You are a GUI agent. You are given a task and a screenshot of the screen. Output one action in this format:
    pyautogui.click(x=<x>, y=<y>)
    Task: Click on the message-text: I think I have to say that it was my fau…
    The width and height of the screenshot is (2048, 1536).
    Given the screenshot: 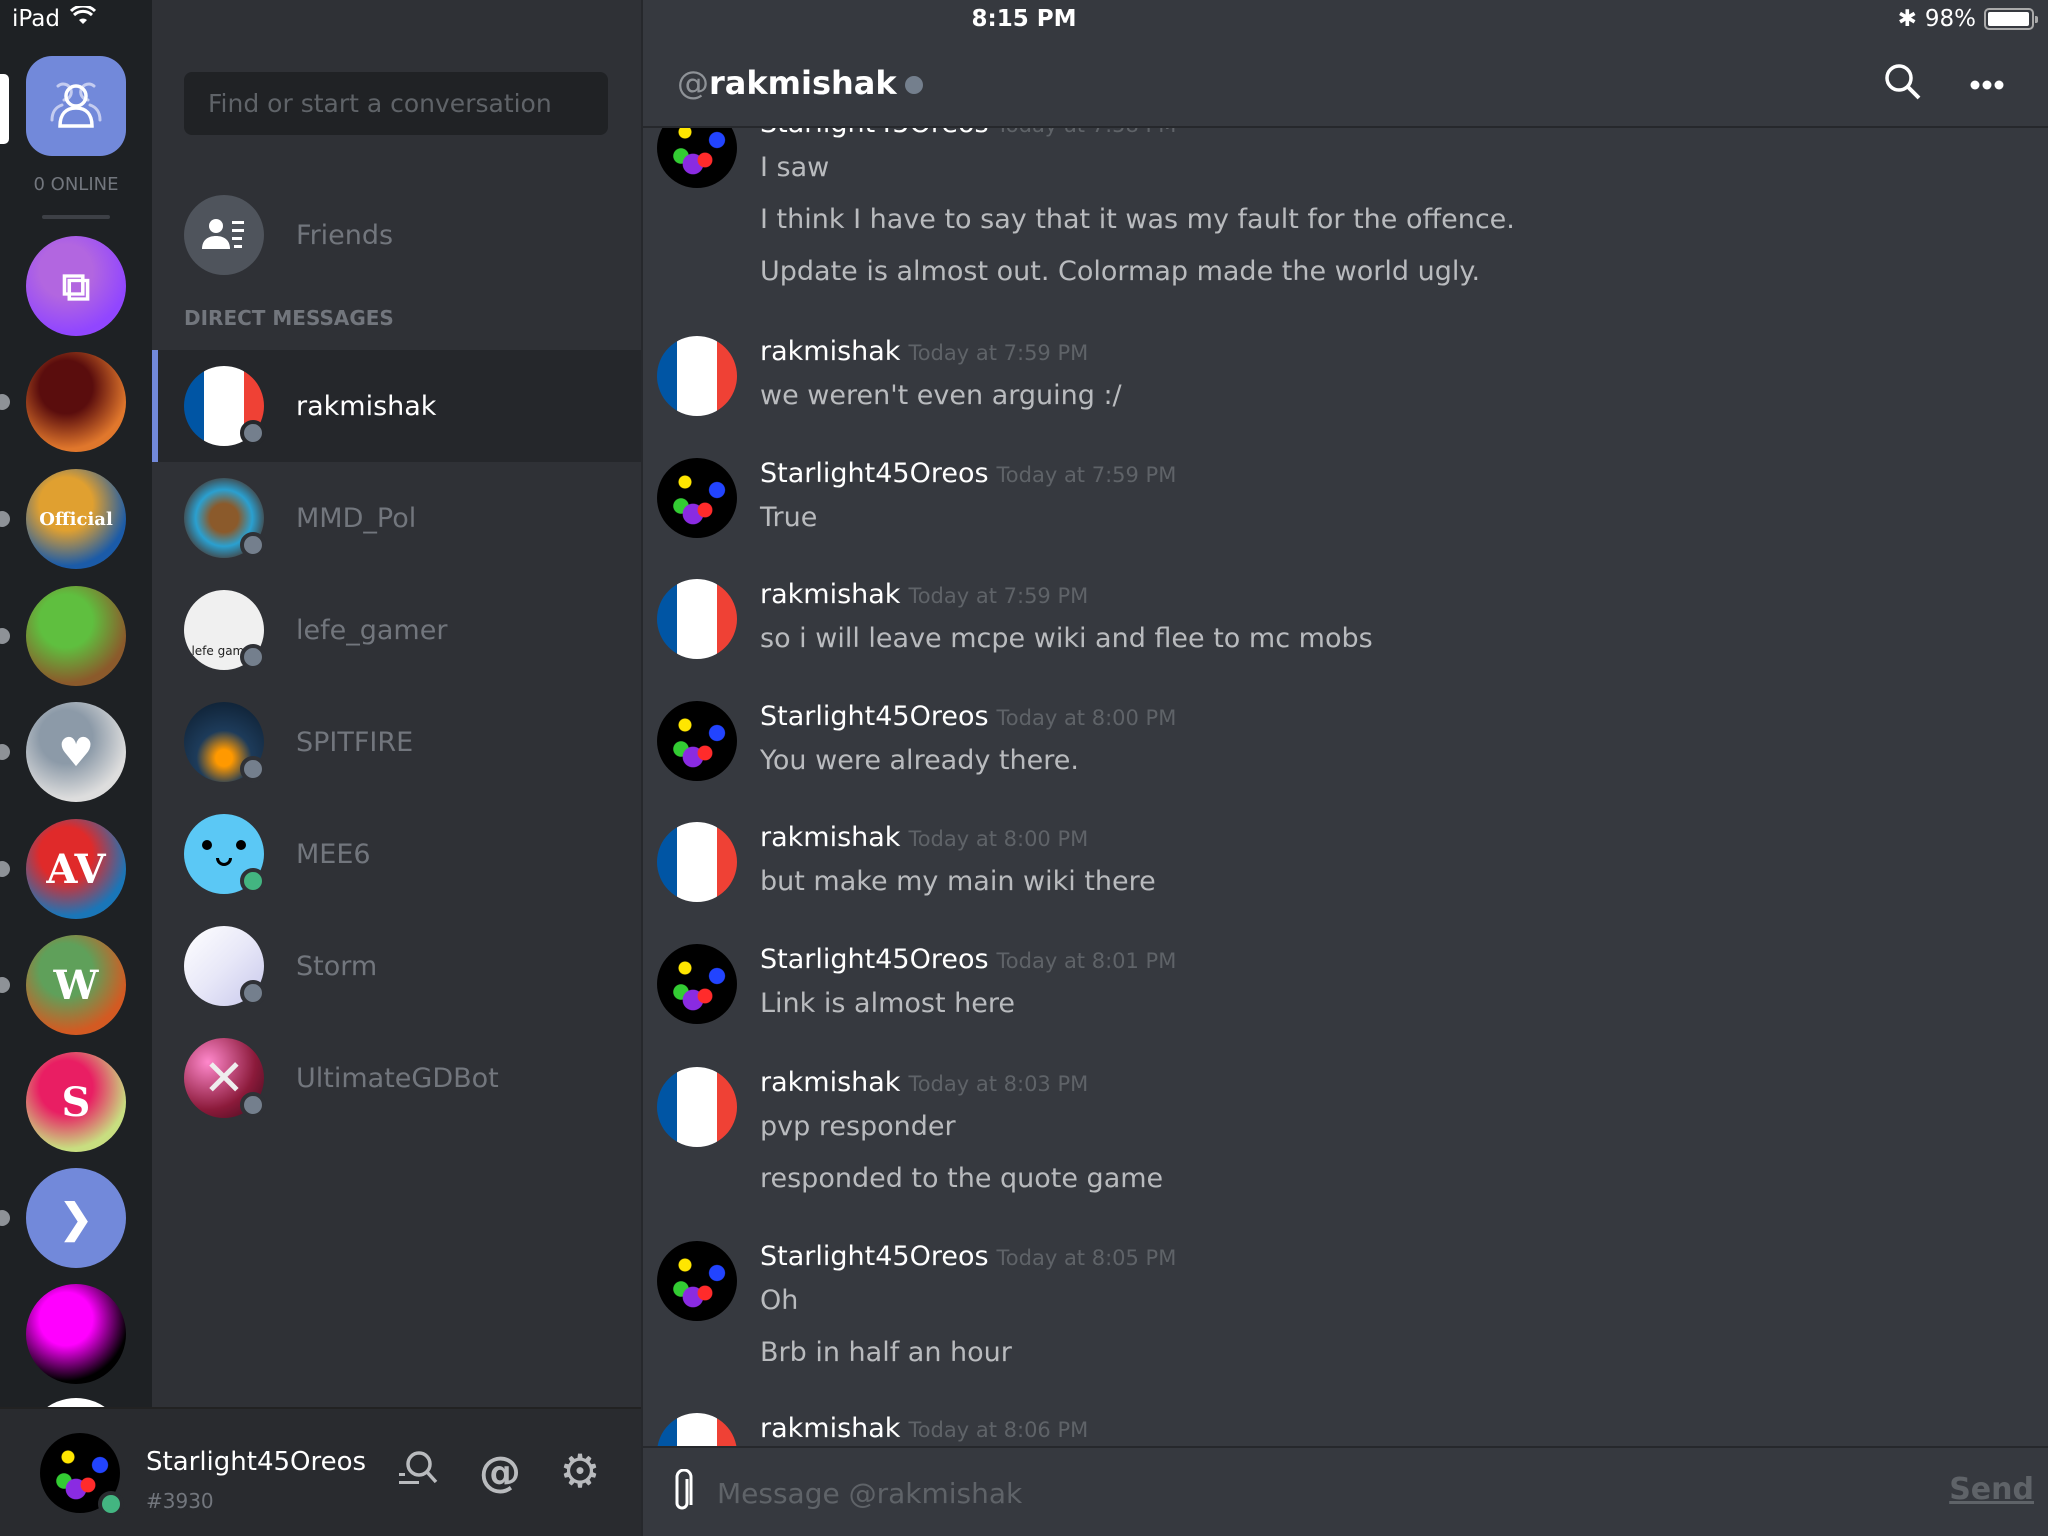 What is the action you would take?
    pyautogui.click(x=1137, y=219)
    